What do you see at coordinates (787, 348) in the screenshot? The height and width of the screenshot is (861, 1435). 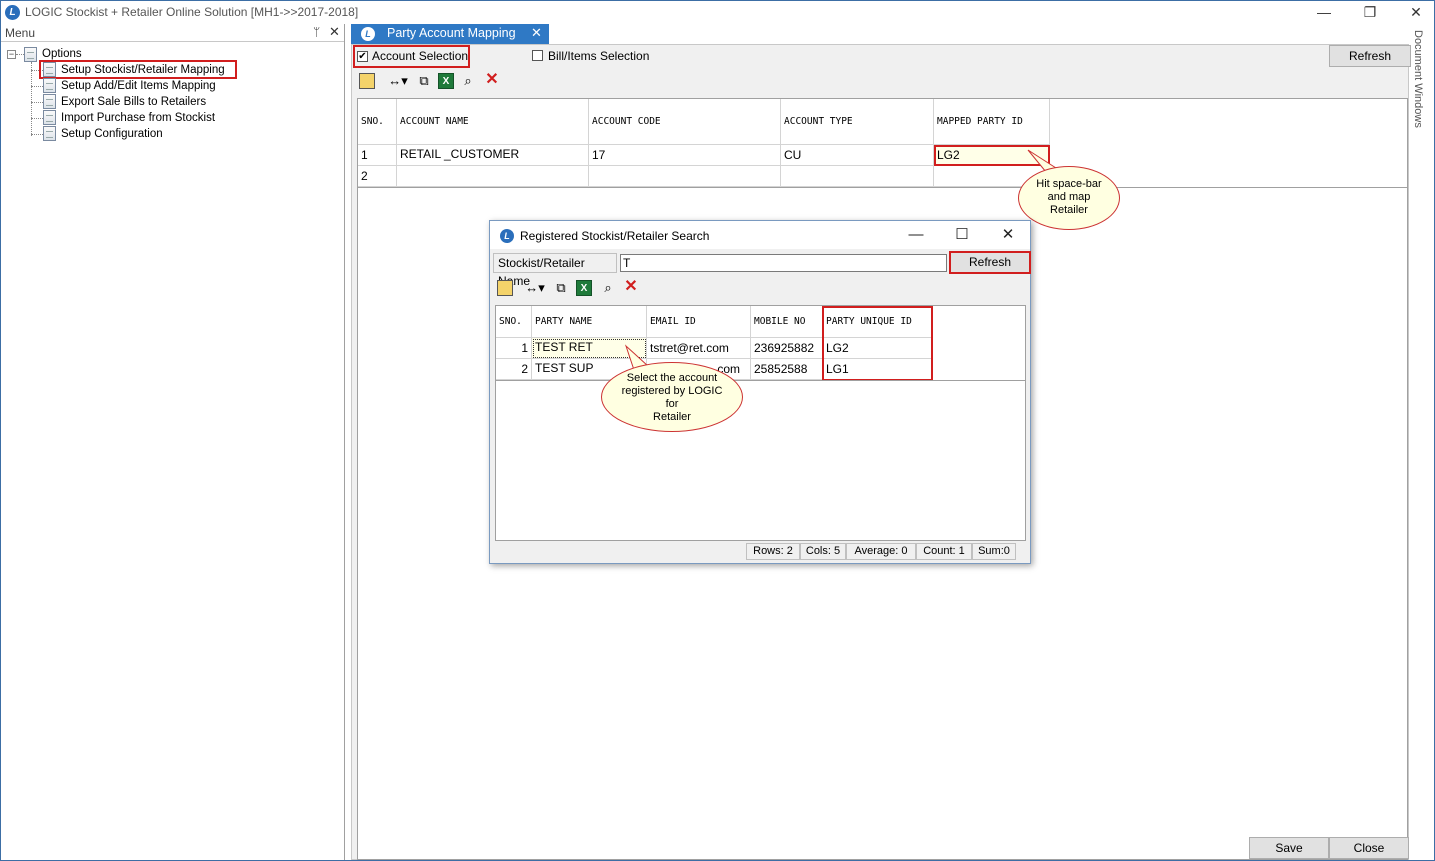 I see `grid-cell-mobile-no: 236925882` at bounding box center [787, 348].